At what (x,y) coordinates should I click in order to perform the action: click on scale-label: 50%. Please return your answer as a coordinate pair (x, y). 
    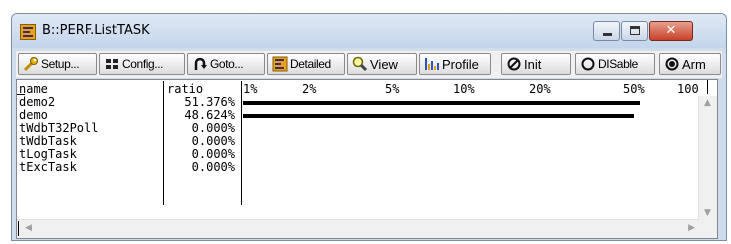
    Looking at the image, I should click on (634, 89).